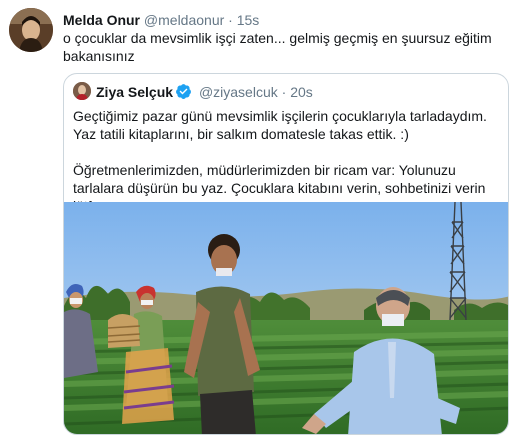 The height and width of the screenshot is (436, 518). I want to click on quoted-user-avatar, so click(82, 91).